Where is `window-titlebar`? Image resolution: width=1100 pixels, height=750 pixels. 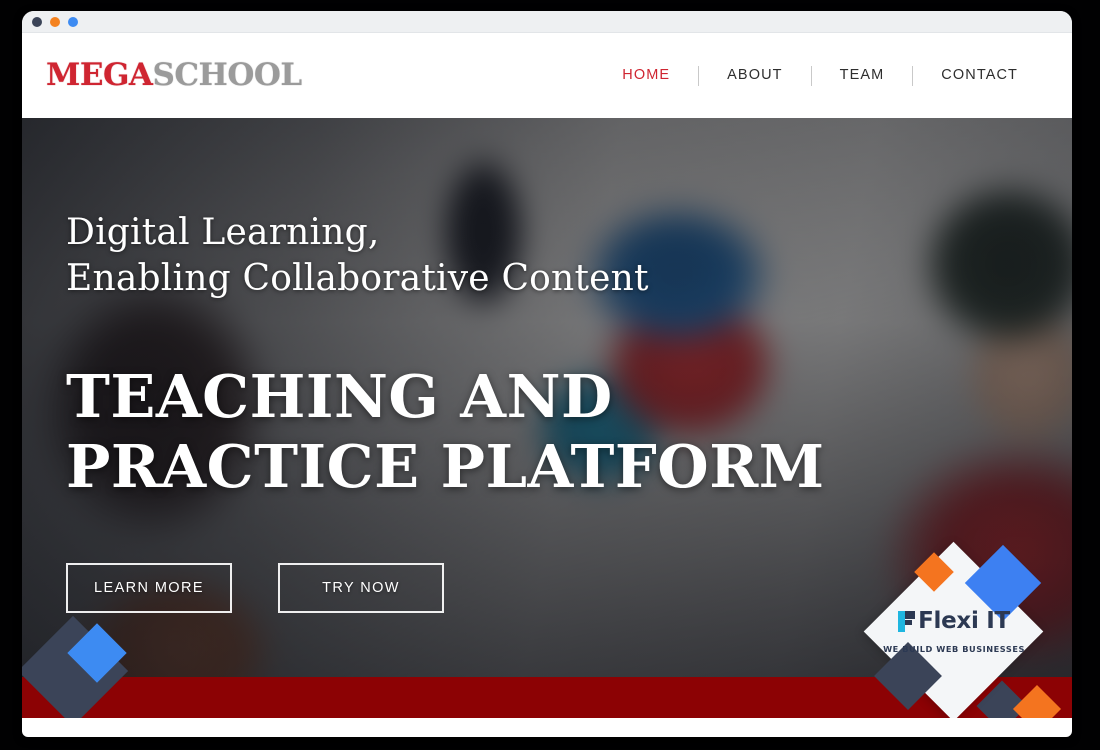
window-titlebar is located at coordinates (547, 22).